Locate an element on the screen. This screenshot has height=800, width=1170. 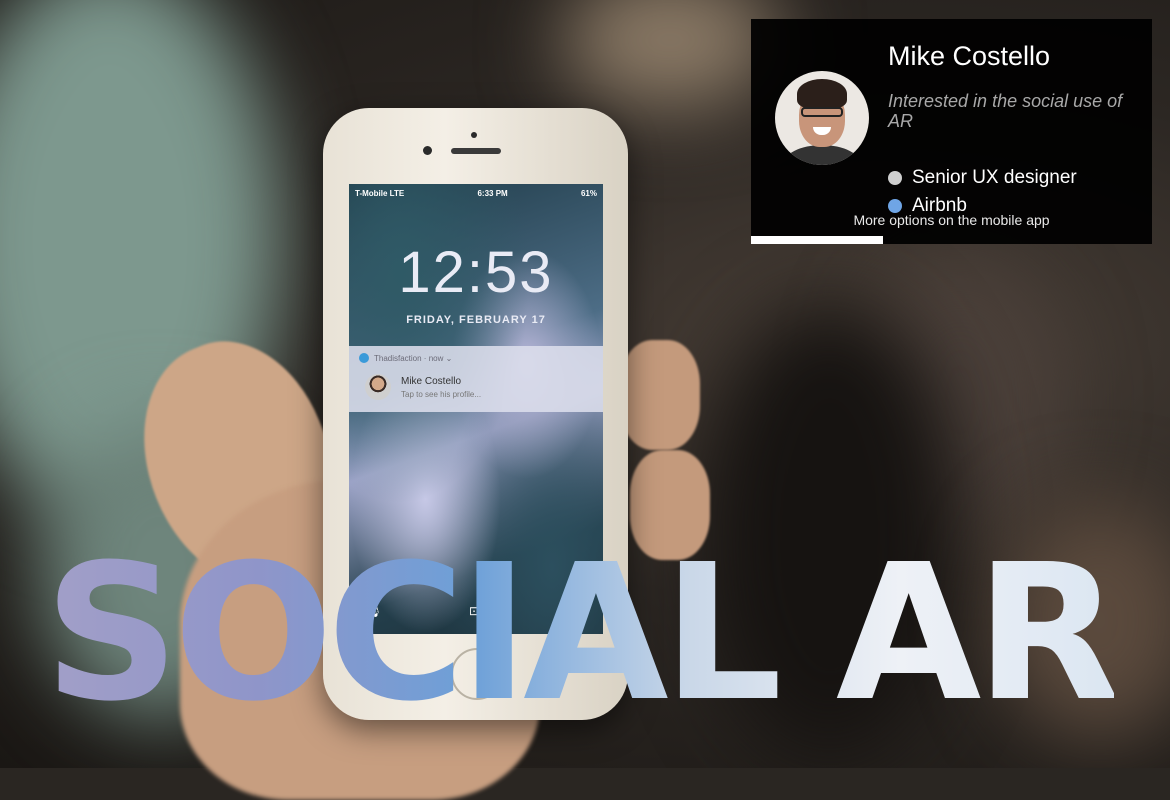
notification-title: Mike Costello is located at coordinates (431, 381).